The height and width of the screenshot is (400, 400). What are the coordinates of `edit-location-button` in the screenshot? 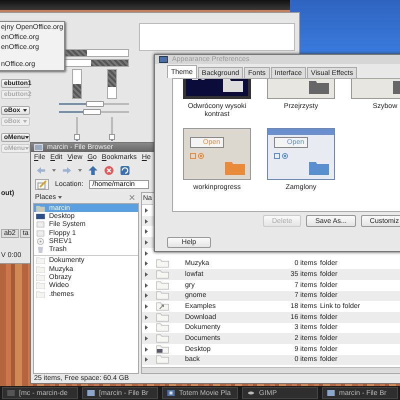 It's located at (42, 184).